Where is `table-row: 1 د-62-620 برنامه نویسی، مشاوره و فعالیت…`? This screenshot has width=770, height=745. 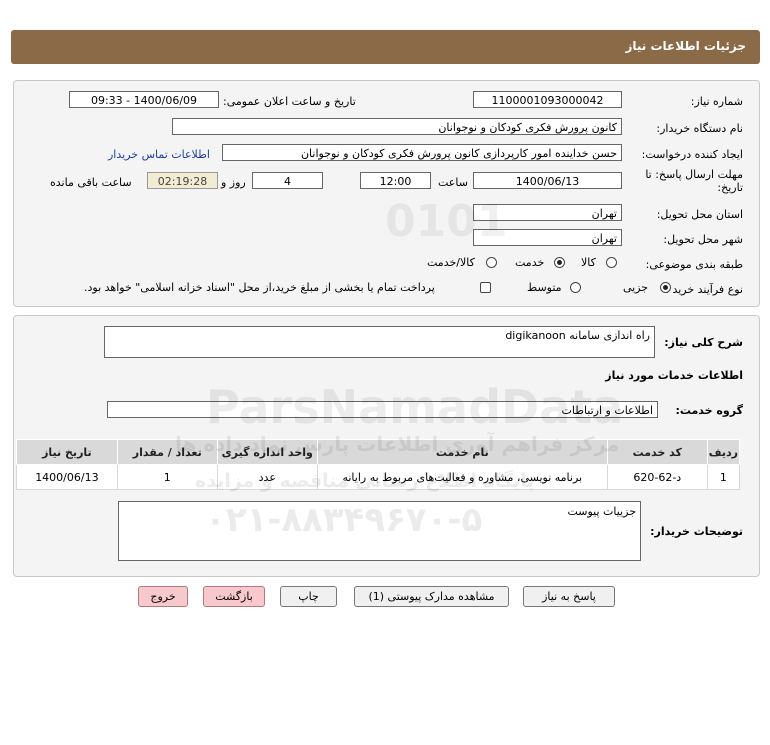 table-row: 1 د-62-620 برنامه نویسی، مشاوره و فعالیت… is located at coordinates (378, 477).